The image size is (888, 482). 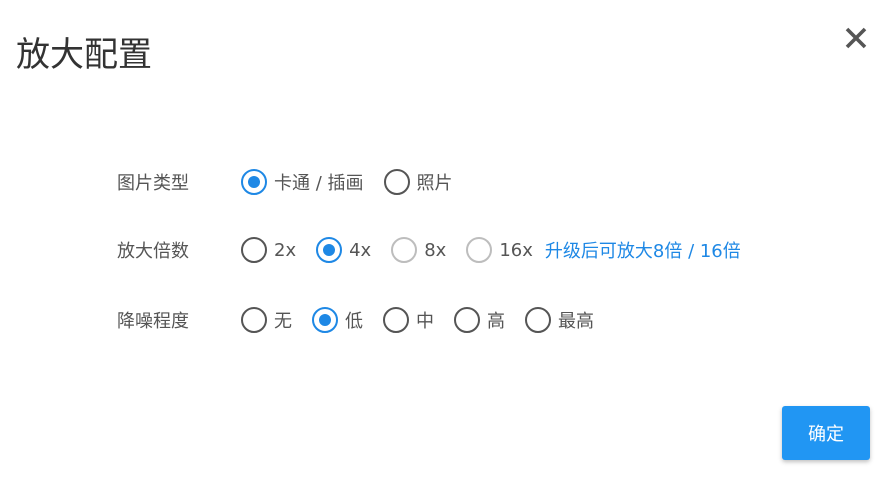 What do you see at coordinates (283, 321) in the screenshot?
I see `denoise-option-label: 无` at bounding box center [283, 321].